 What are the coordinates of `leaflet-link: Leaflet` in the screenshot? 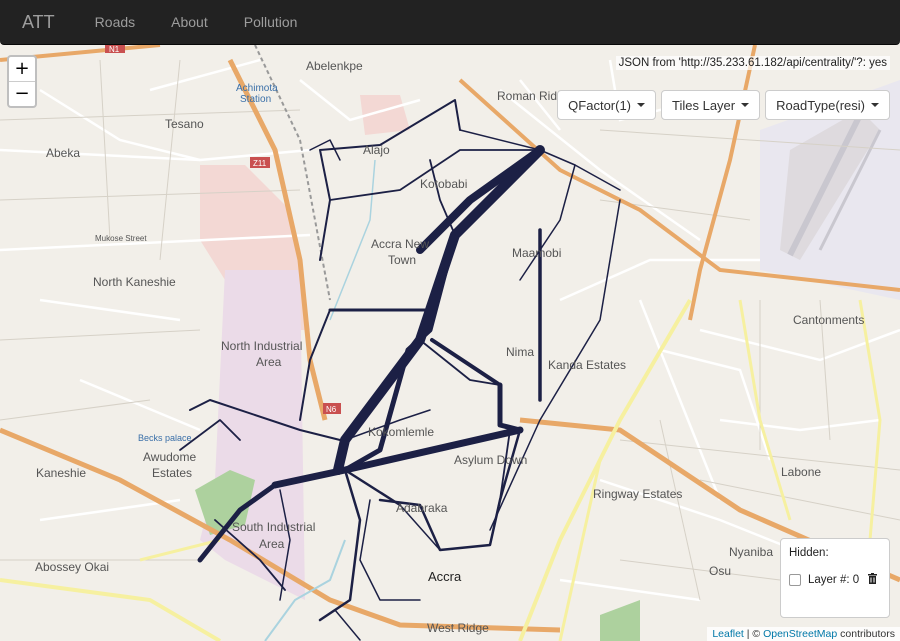 It's located at (728, 634).